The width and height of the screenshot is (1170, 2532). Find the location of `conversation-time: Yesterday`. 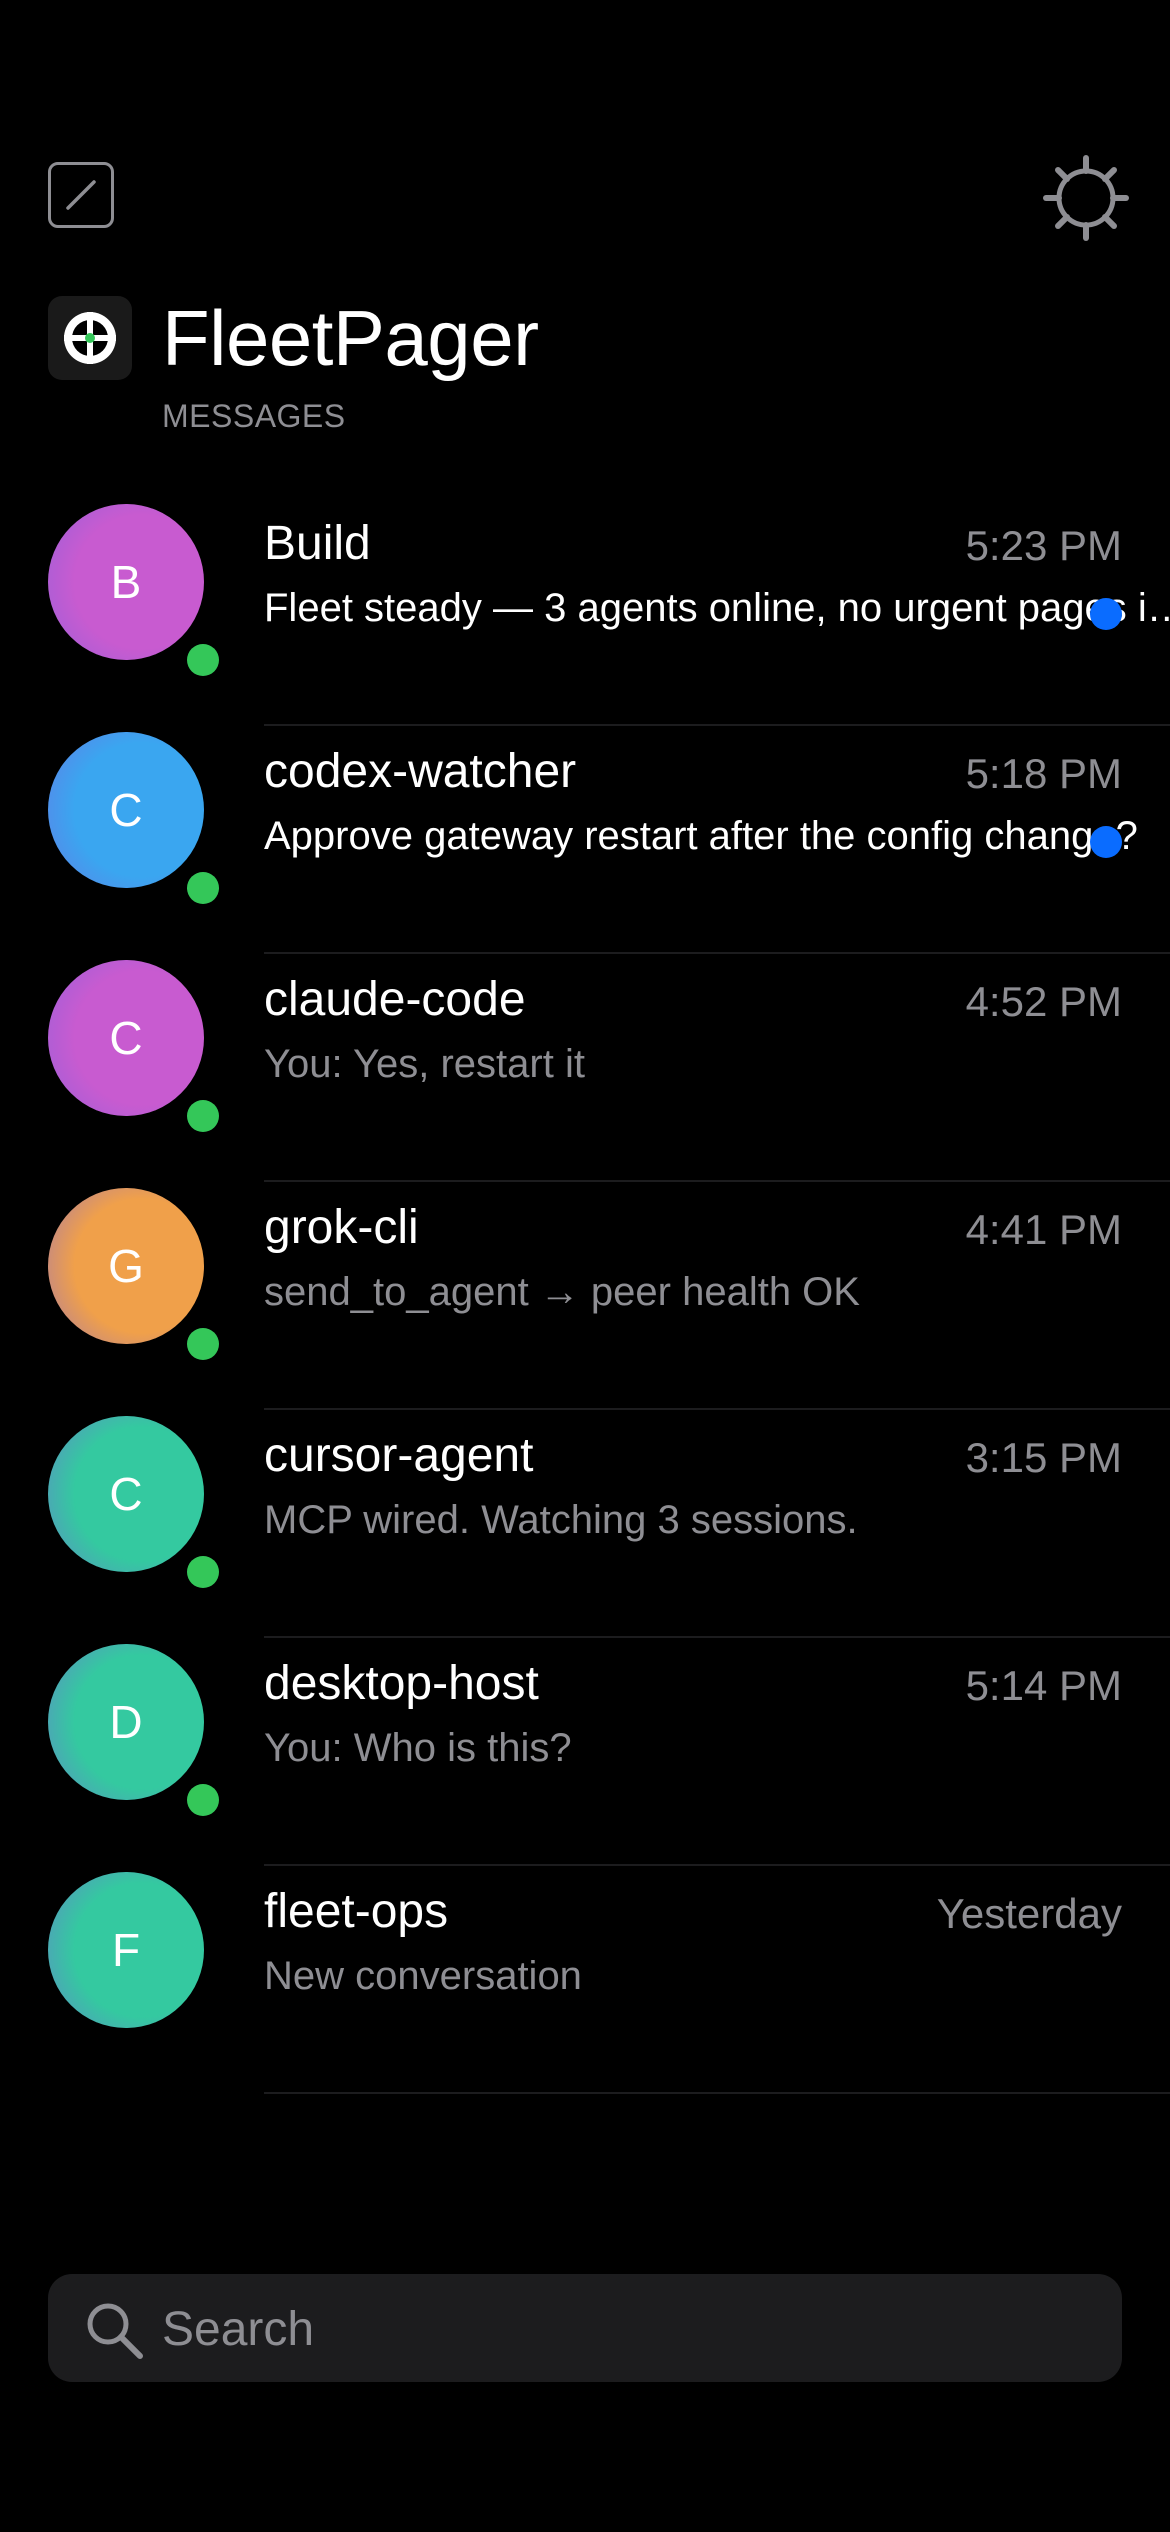

conversation-time: Yesterday is located at coordinates (1029, 1913).